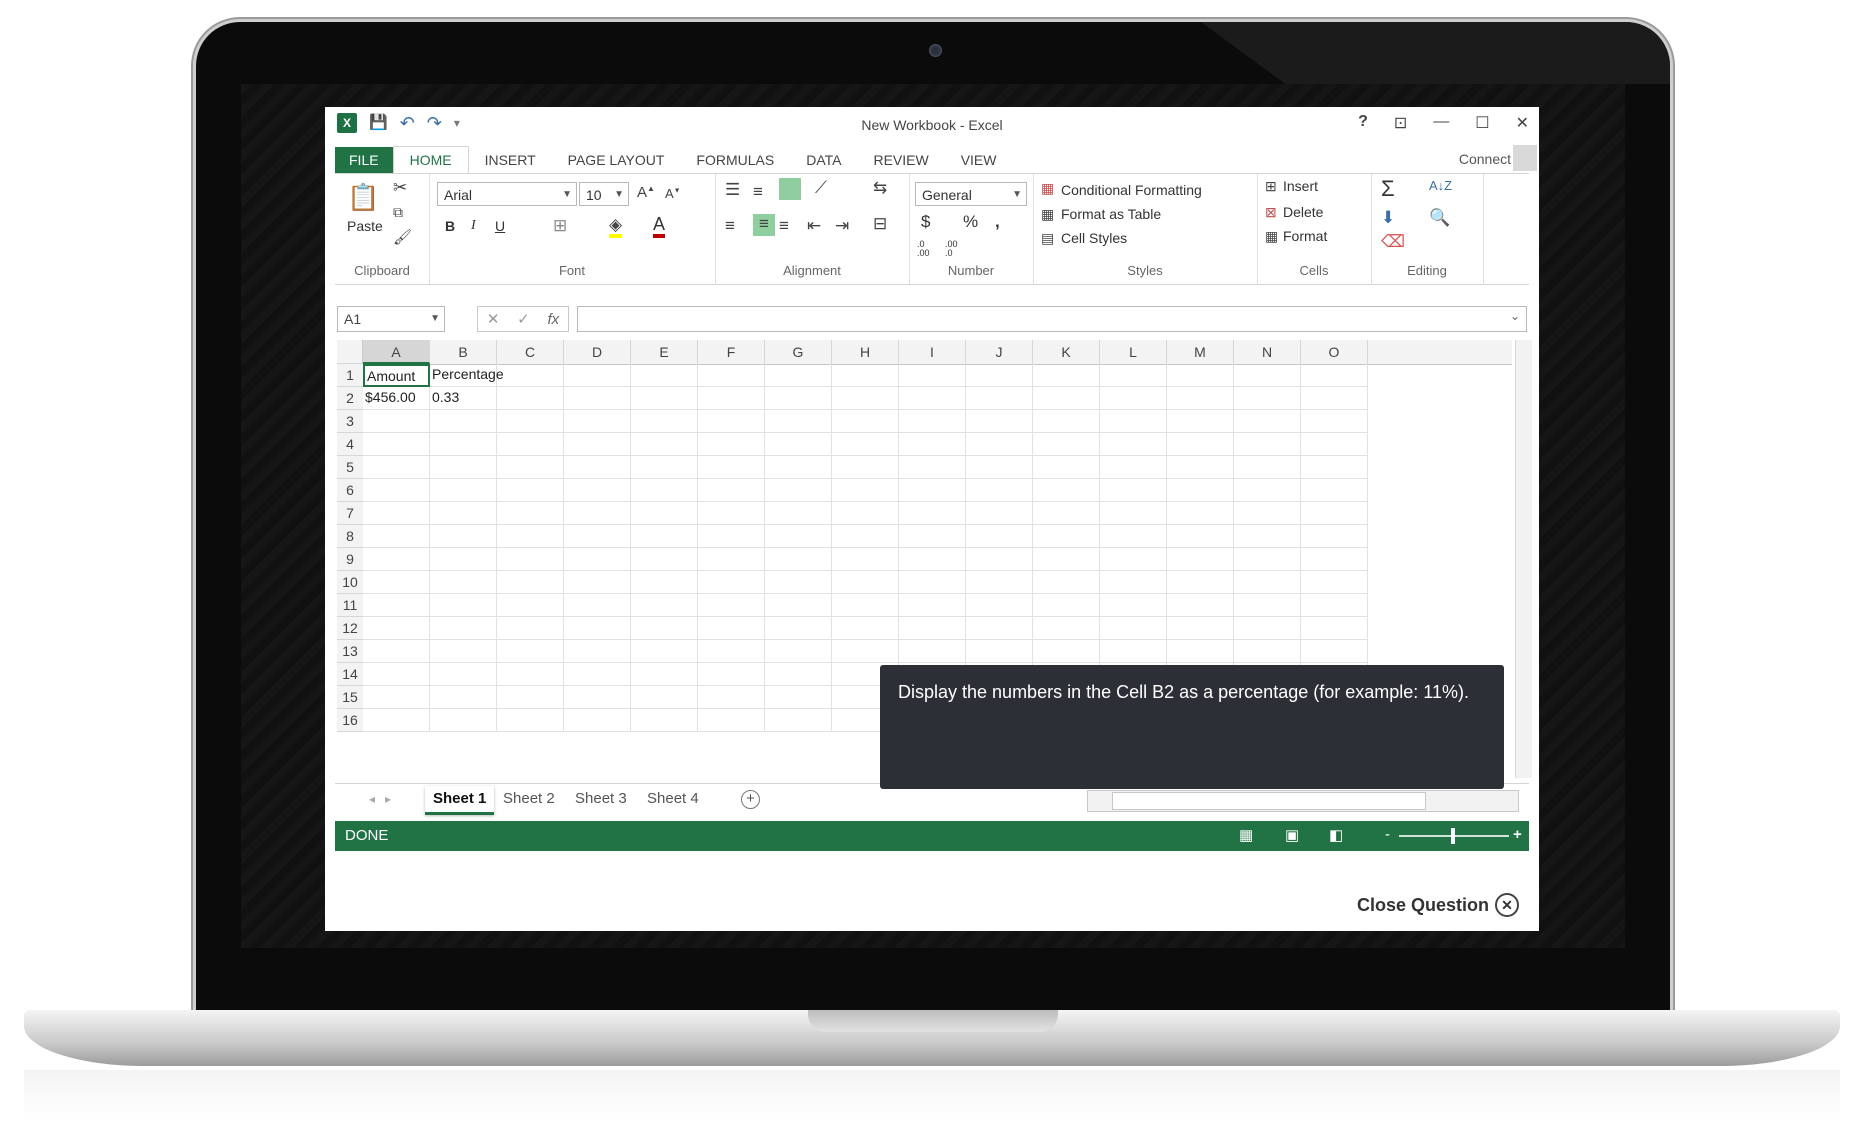  I want to click on cell-o11, so click(1334, 605).